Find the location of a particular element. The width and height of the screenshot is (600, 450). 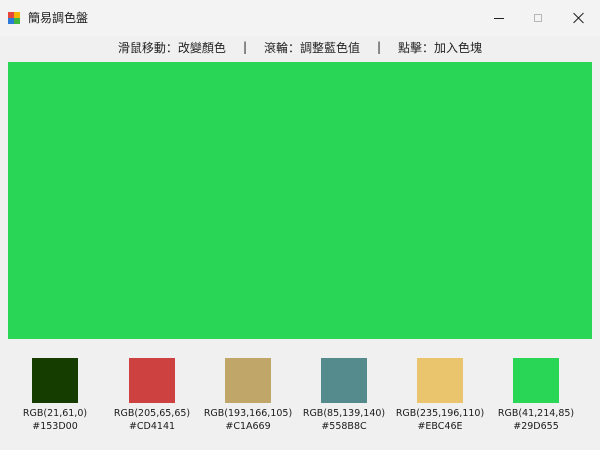

title-bar: 簡易調色盤 is located at coordinates (300, 18).